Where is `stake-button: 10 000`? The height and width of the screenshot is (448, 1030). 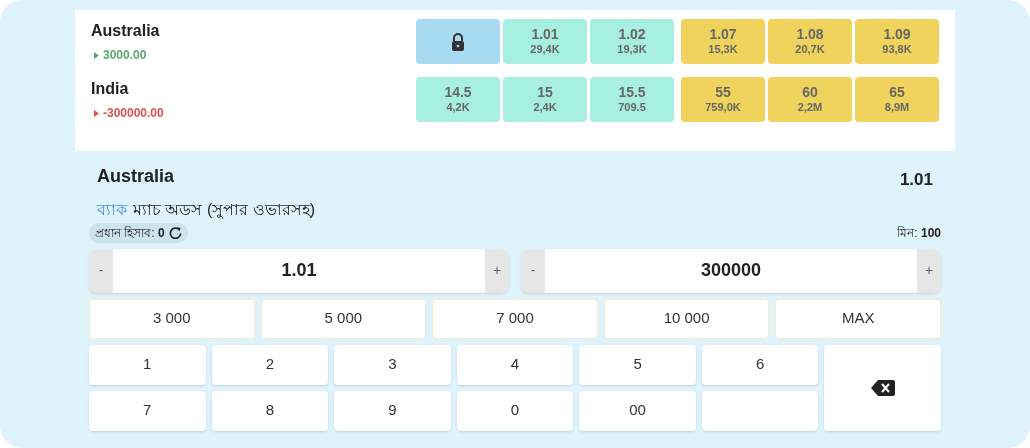 stake-button: 10 000 is located at coordinates (686, 318).